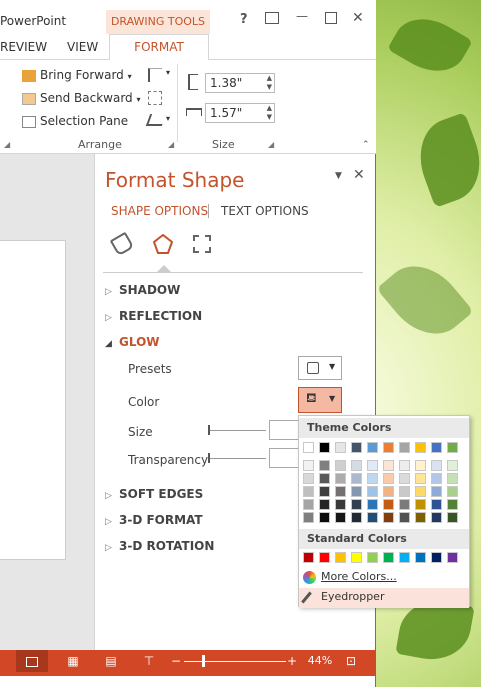 This screenshot has height=687, width=481. Describe the element at coordinates (244, 19) in the screenshot. I see `help-icon: ?` at that location.